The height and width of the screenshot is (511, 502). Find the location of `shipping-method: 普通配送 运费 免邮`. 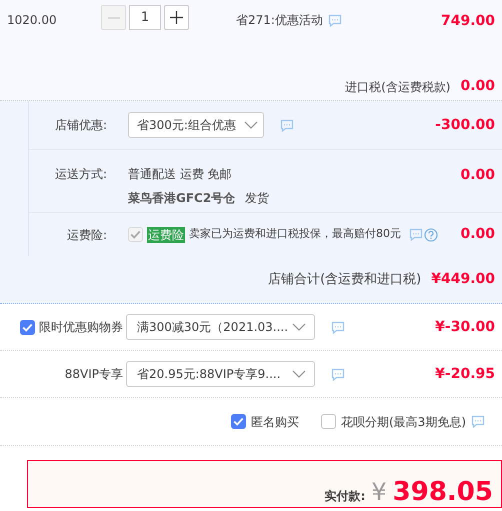

shipping-method: 普通配送 运费 免邮 is located at coordinates (180, 174).